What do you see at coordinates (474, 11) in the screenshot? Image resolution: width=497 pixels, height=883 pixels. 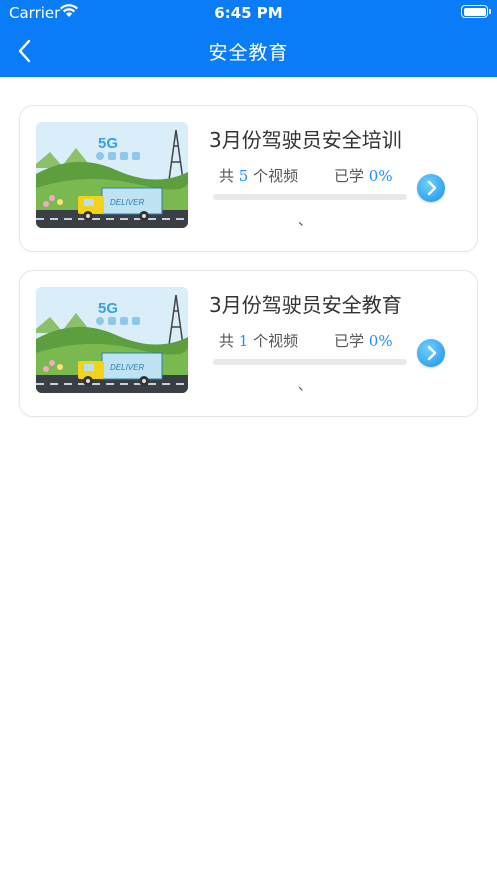 I see `battery-icon` at bounding box center [474, 11].